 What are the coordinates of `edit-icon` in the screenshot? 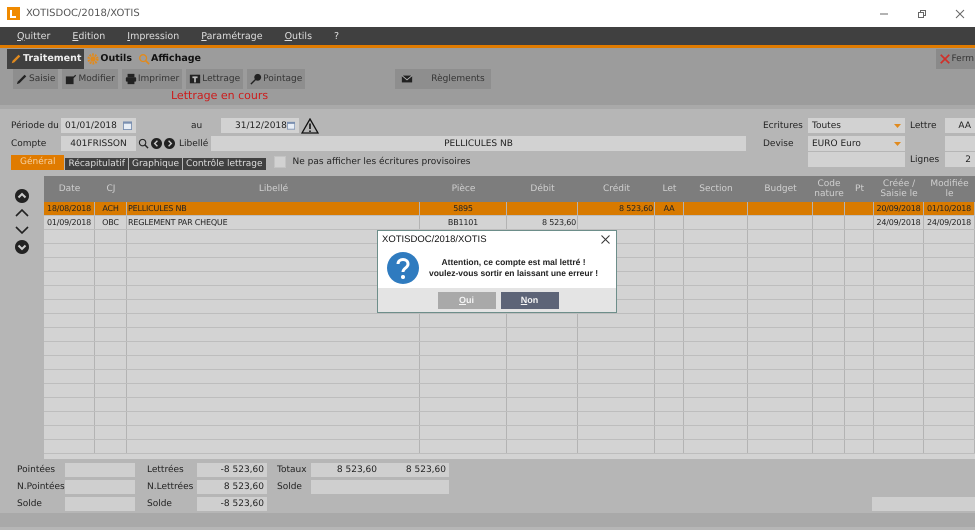 It's located at (71, 79).